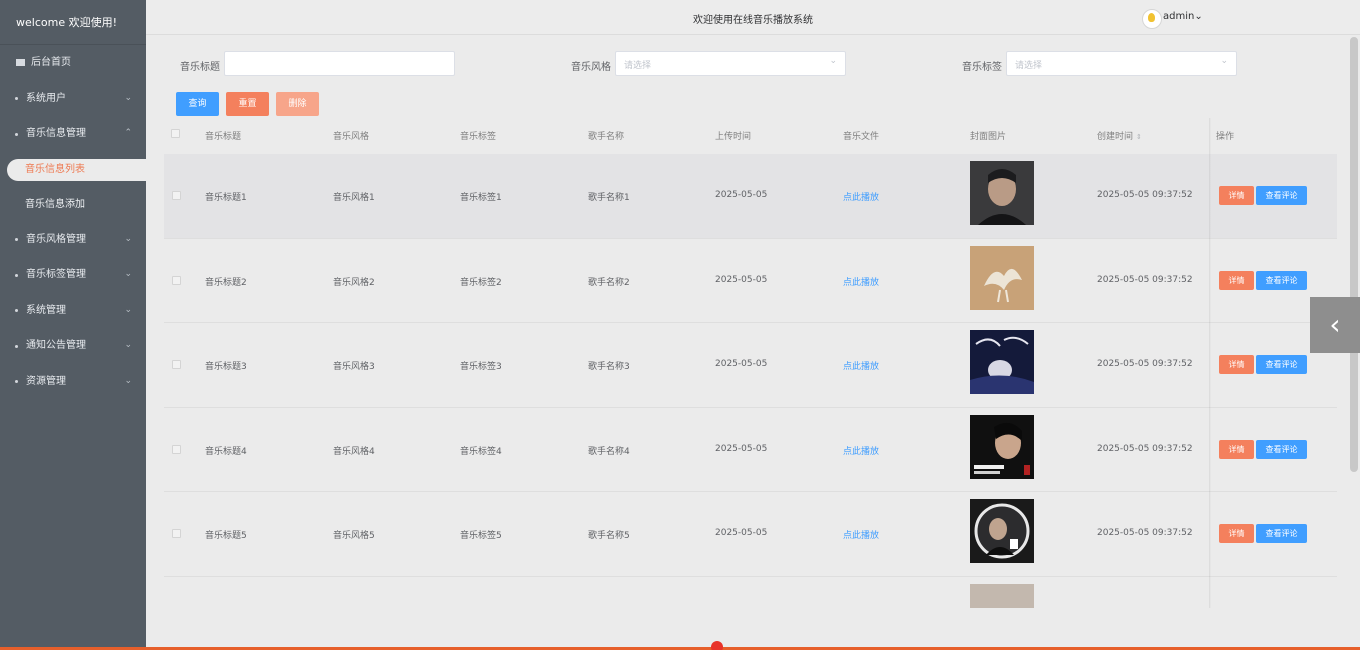 The height and width of the screenshot is (650, 1360). Describe the element at coordinates (73, 99) in the screenshot. I see `sidebar-item-system-users: 系统用户 ⌄` at that location.